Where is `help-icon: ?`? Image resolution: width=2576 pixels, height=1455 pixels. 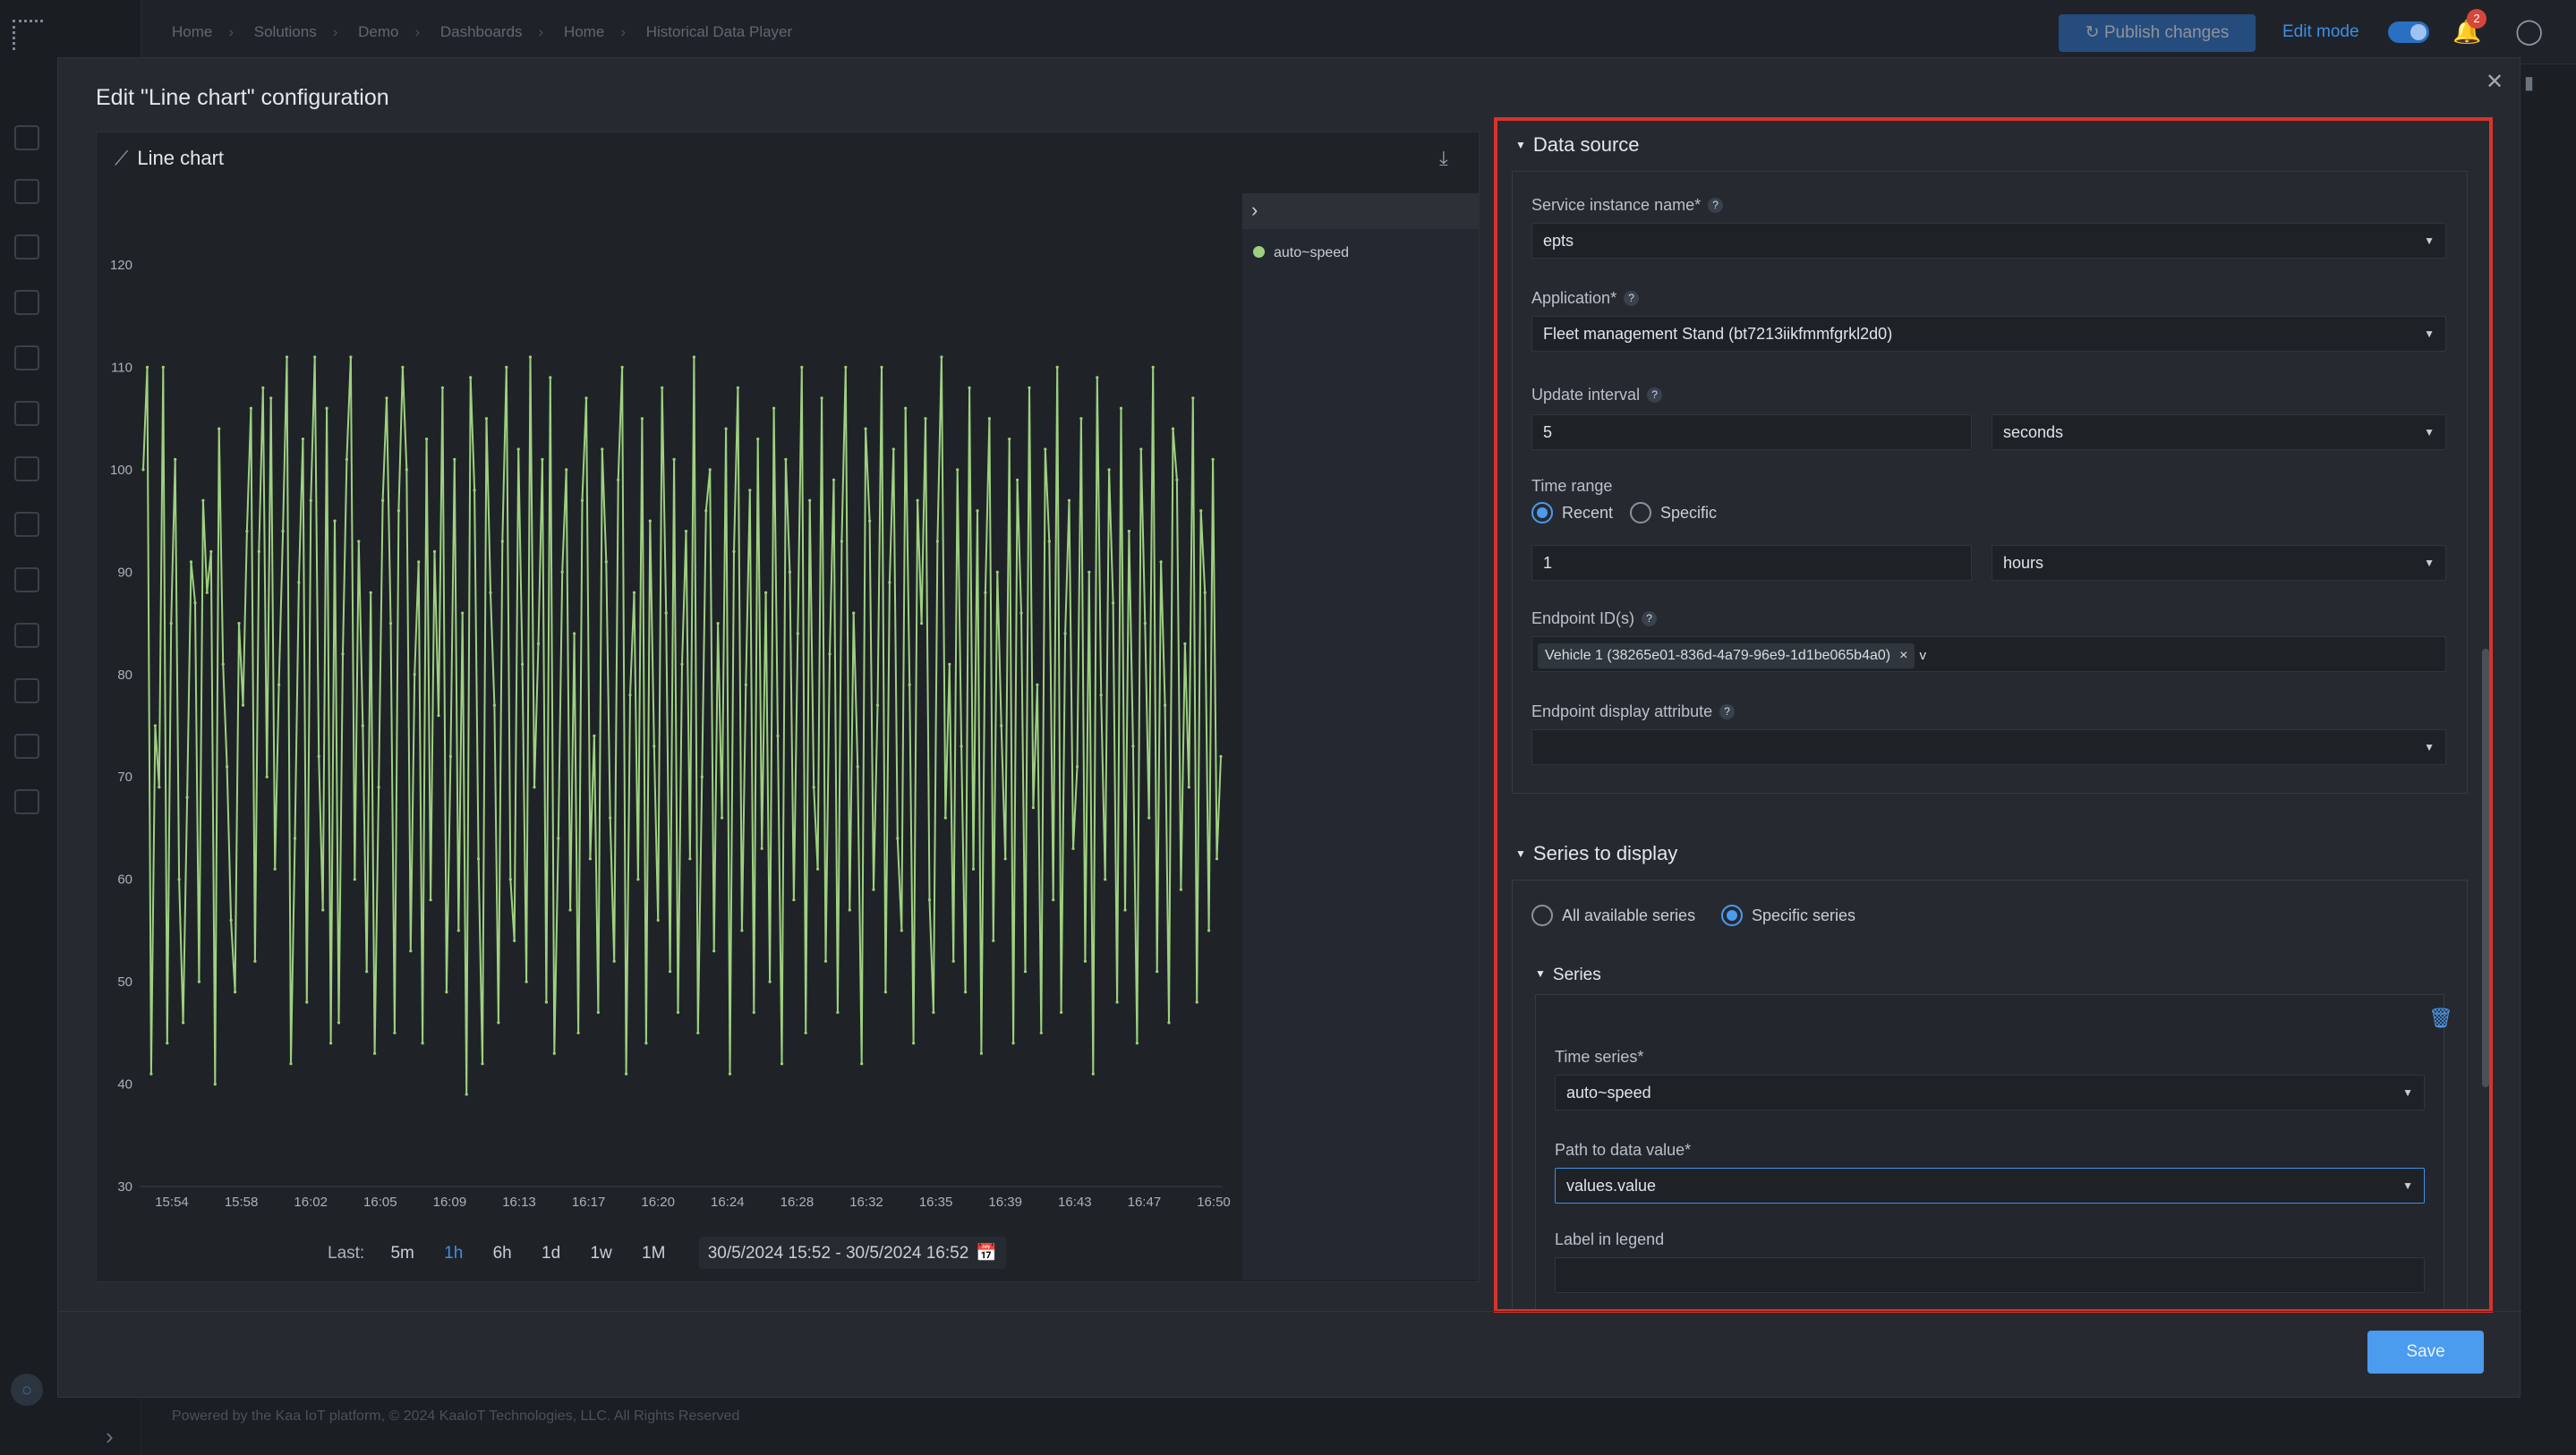
help-icon: ? is located at coordinates (1632, 298).